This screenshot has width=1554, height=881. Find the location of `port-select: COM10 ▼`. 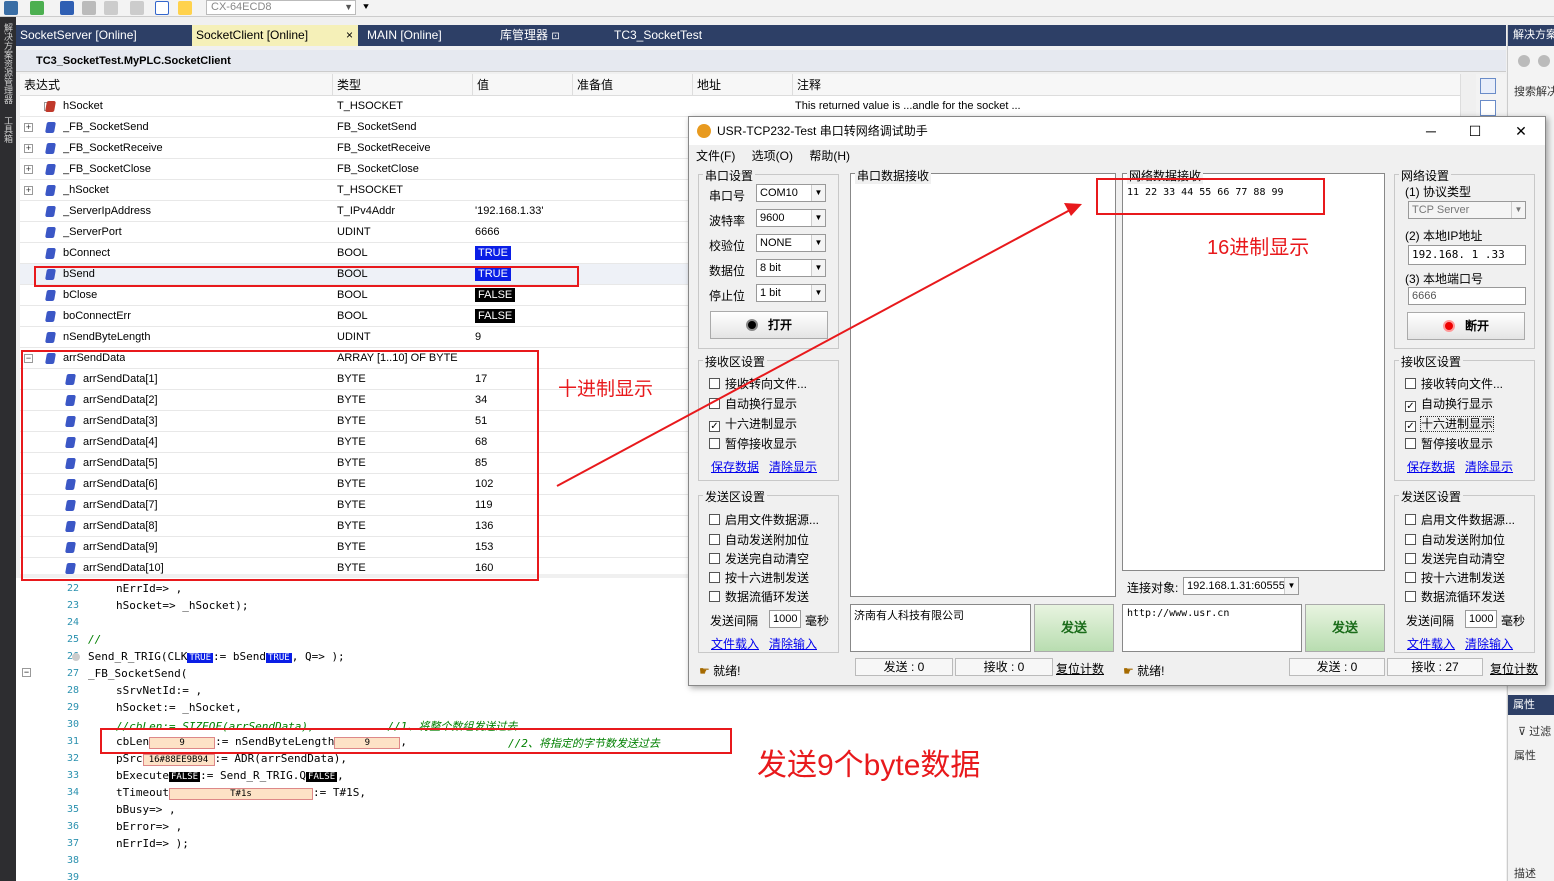

port-select: COM10 ▼ is located at coordinates (791, 193).